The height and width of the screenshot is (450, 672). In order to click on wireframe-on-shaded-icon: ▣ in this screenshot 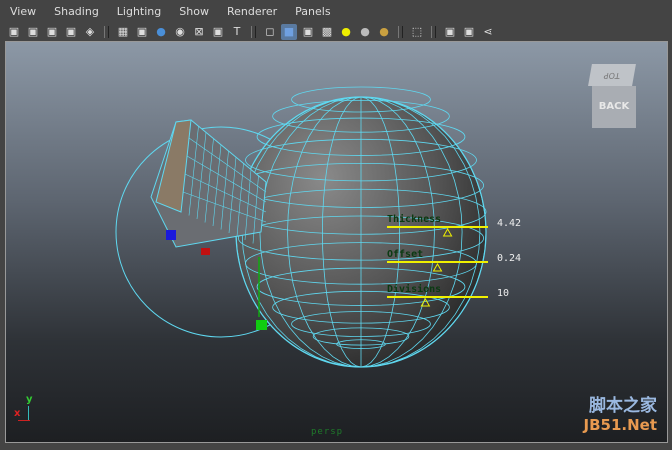, I will do `click(308, 32)`.